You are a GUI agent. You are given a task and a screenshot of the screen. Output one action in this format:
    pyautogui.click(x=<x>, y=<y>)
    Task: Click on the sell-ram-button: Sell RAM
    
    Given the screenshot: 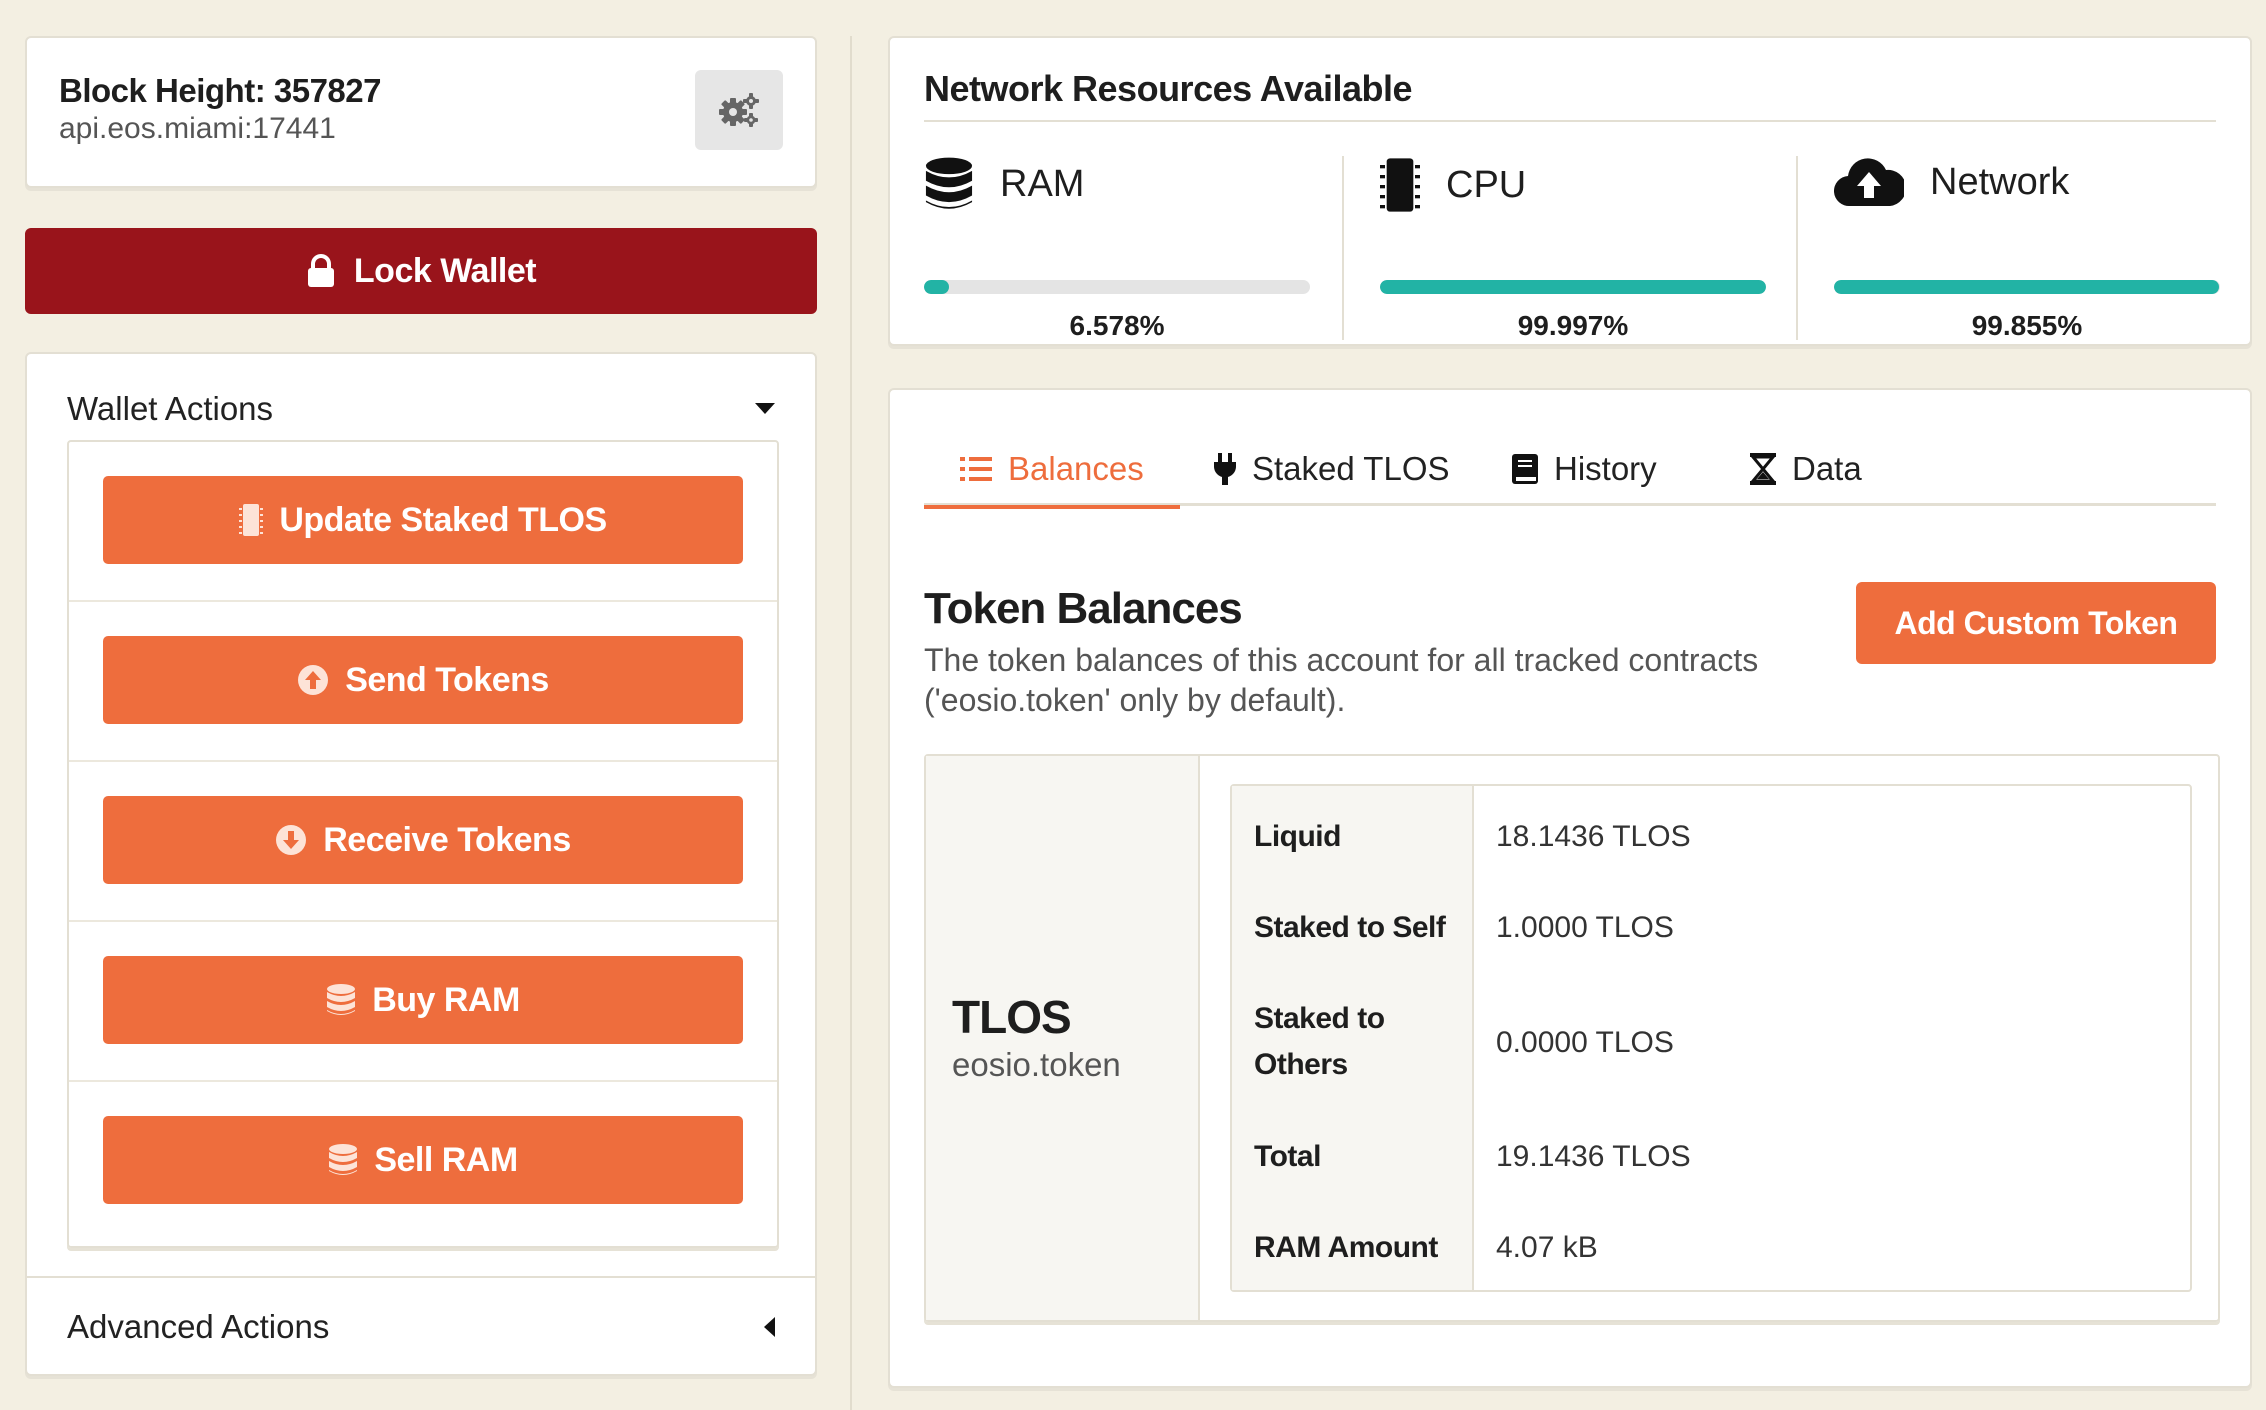 What is the action you would take?
    pyautogui.click(x=423, y=1160)
    